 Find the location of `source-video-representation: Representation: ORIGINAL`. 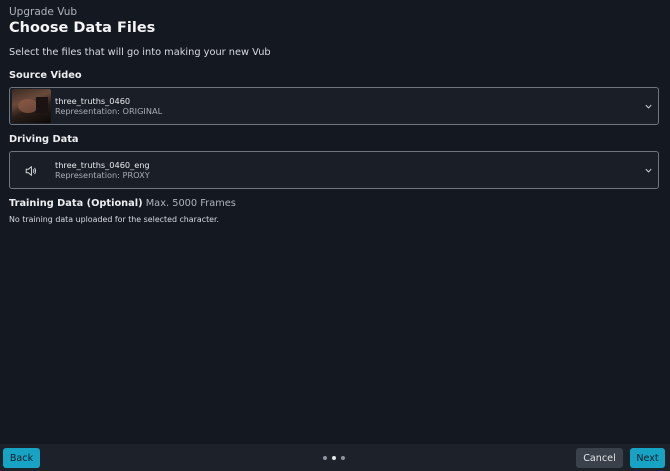

source-video-representation: Representation: ORIGINAL is located at coordinates (109, 111).